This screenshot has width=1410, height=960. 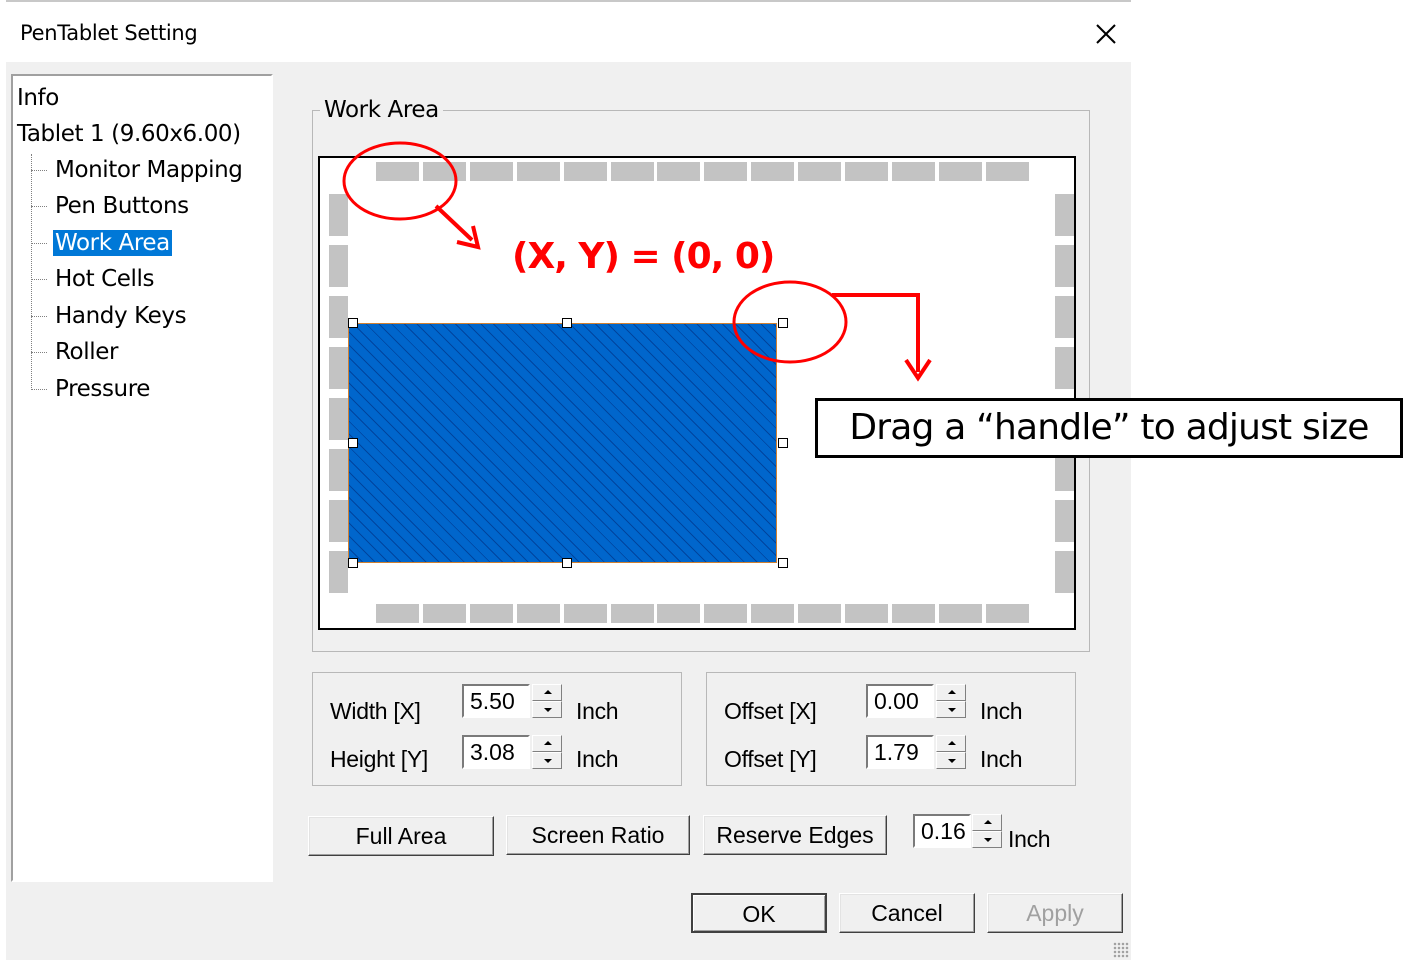 What do you see at coordinates (783, 563) in the screenshot?
I see `resize-handle-bottom-right` at bounding box center [783, 563].